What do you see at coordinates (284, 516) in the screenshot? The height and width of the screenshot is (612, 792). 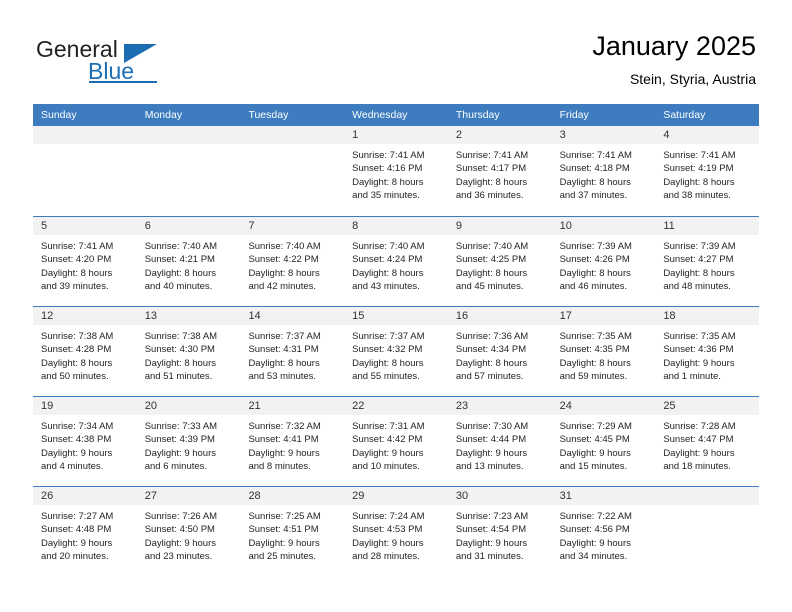 I see `sunrise-text: Sunrise: 7:25 AM` at bounding box center [284, 516].